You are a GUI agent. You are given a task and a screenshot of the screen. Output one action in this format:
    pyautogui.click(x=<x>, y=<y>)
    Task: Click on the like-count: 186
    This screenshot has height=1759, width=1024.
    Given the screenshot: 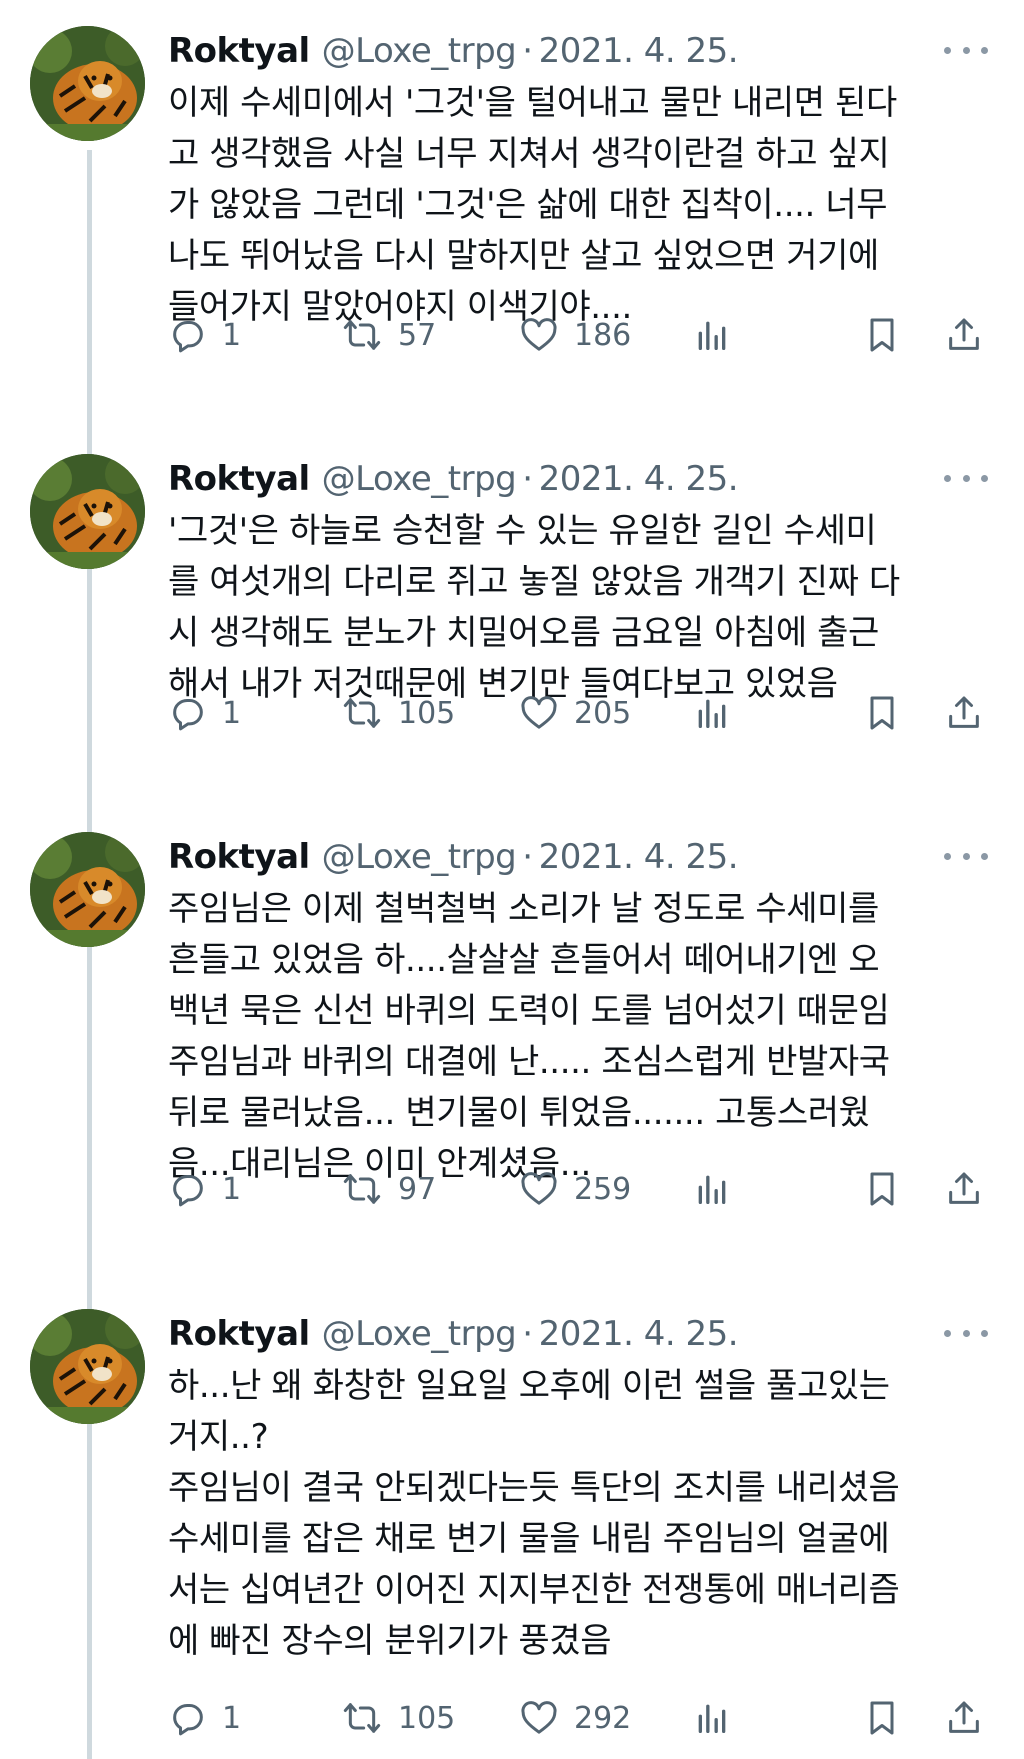 What is the action you would take?
    pyautogui.click(x=603, y=335)
    